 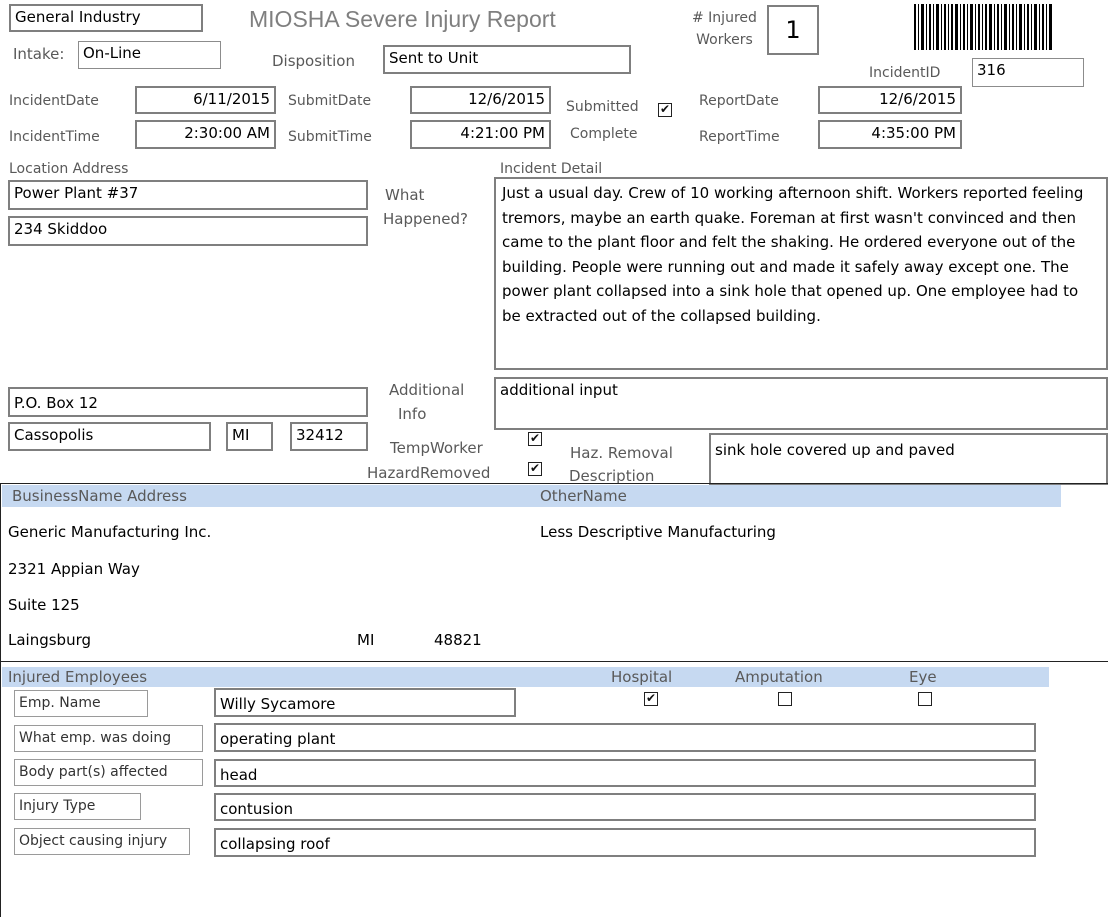 I want to click on injury-type-label: Injury Type, so click(x=77, y=806).